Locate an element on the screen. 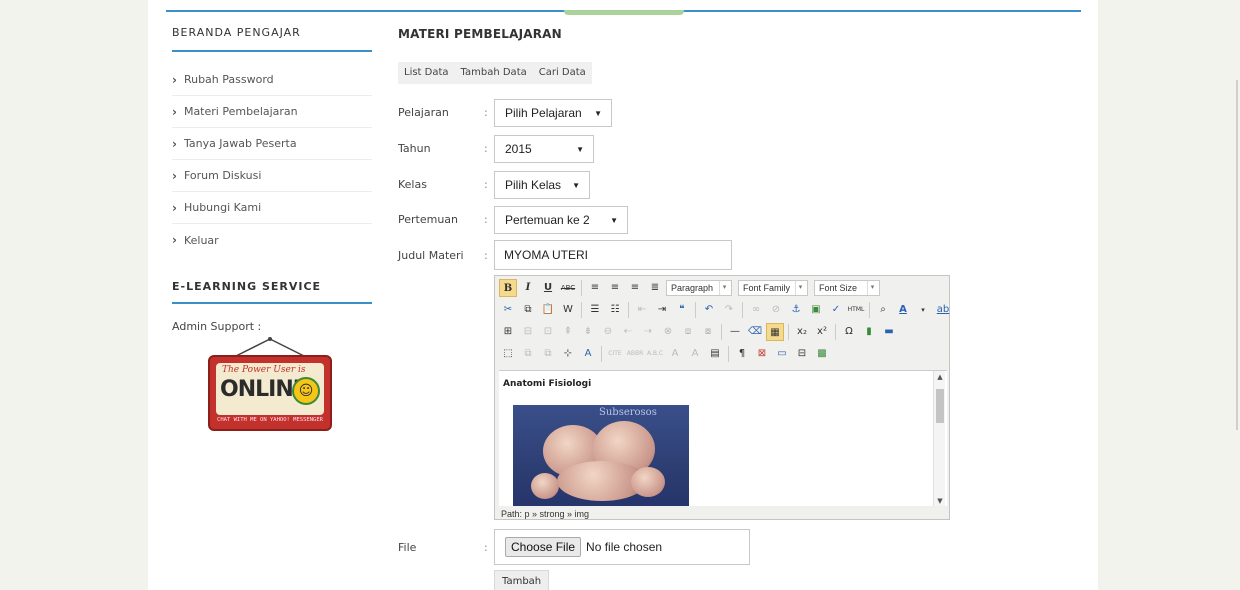 This screenshot has height=590, width=1240. blockquote-icon: ❝ is located at coordinates (682, 310).